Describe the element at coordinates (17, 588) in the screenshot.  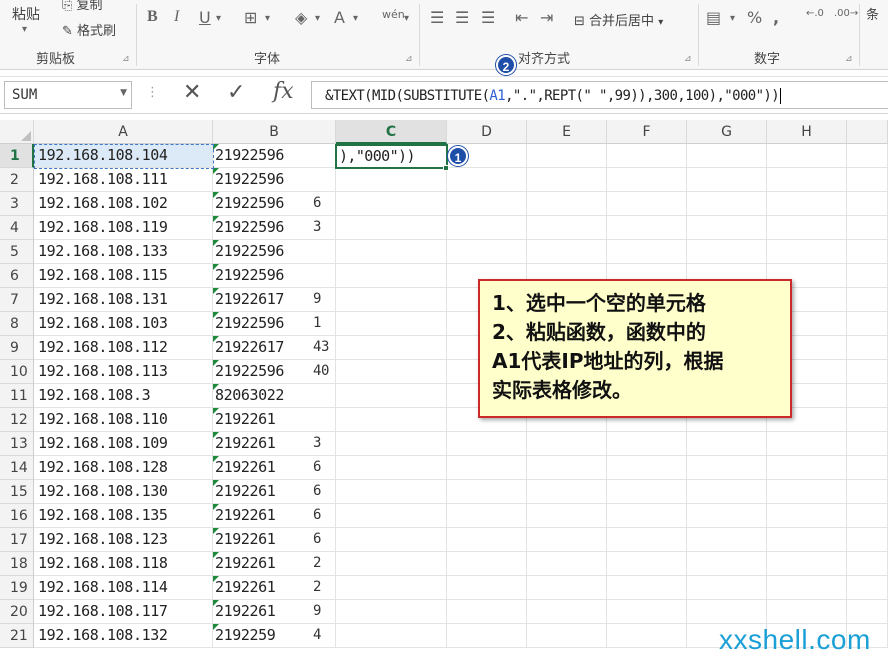
I see `row-header: 19` at that location.